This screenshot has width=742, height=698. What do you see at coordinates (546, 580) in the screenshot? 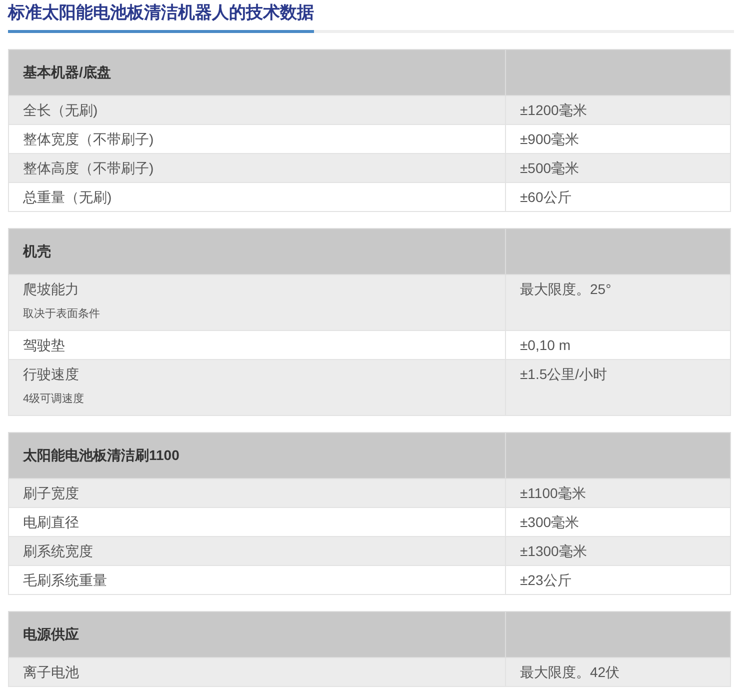
I see `spec-value: ±23公斤` at bounding box center [546, 580].